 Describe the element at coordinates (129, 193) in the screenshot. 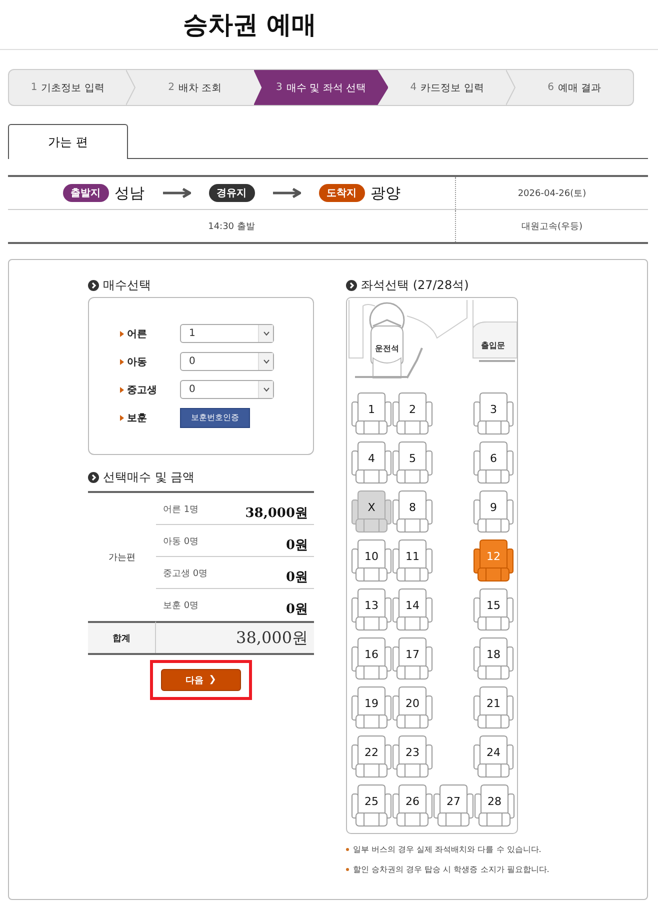

I see `stop-name: 성남` at that location.